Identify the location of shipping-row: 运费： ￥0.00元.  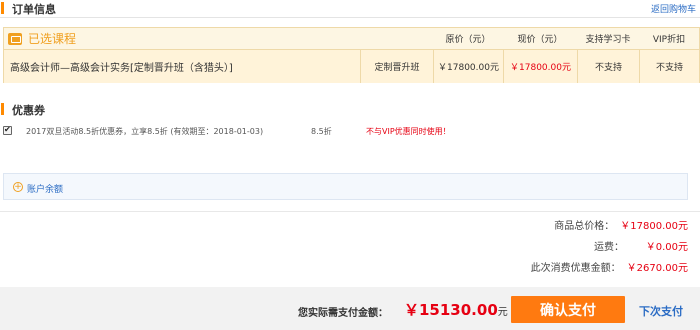
(641, 245).